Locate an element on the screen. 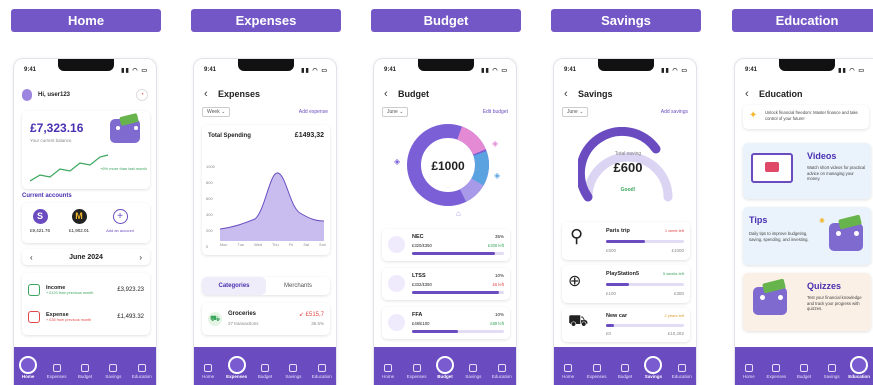 The height and width of the screenshot is (385, 873). goal-playstation5: ⊕ PlayStation5 5 weeks left £100 £380 is located at coordinates (626, 284).